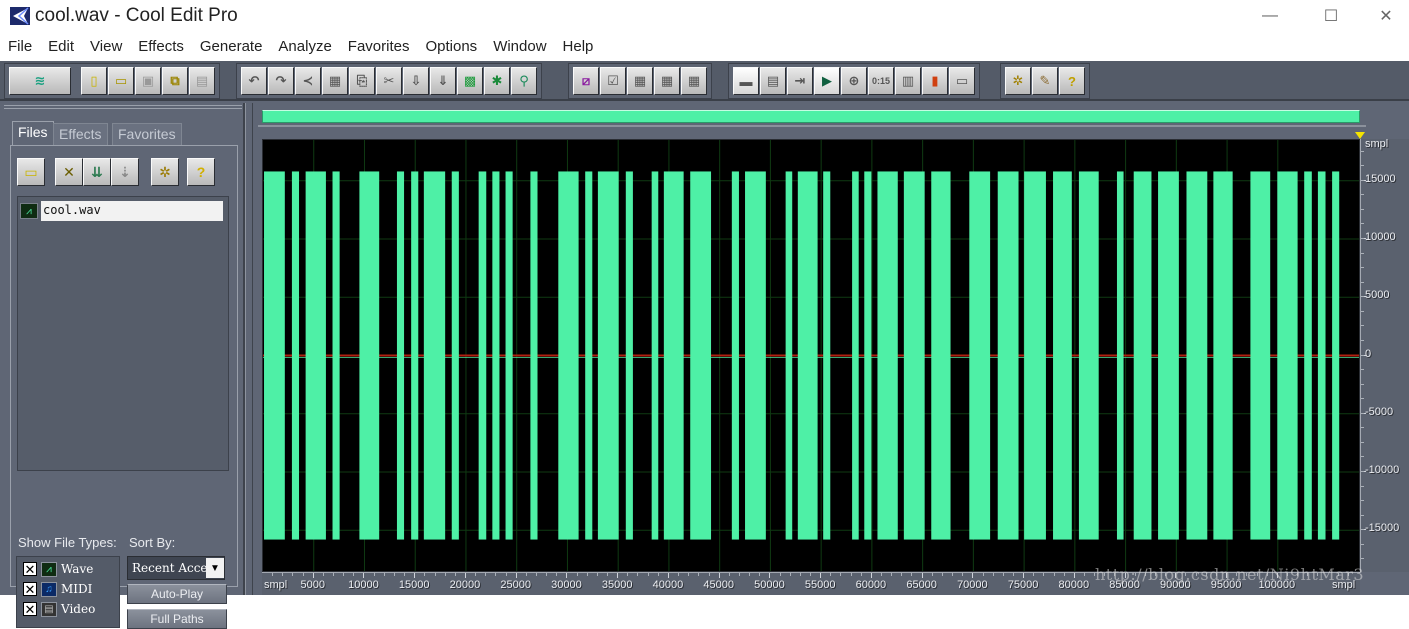  I want to click on tab-favorites: Favorites, so click(147, 134).